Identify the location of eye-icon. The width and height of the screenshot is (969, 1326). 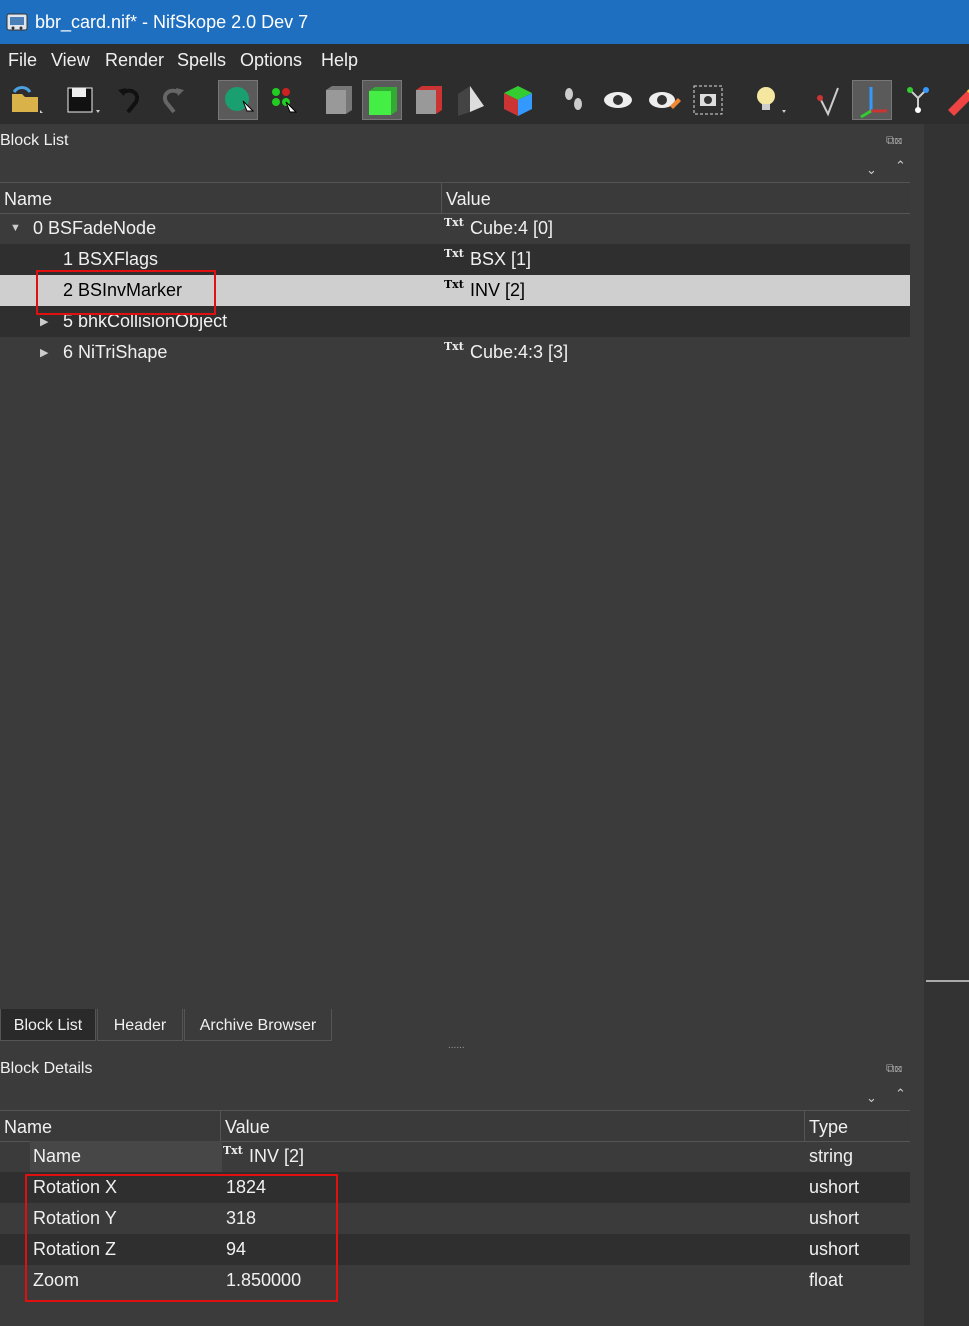
(618, 100).